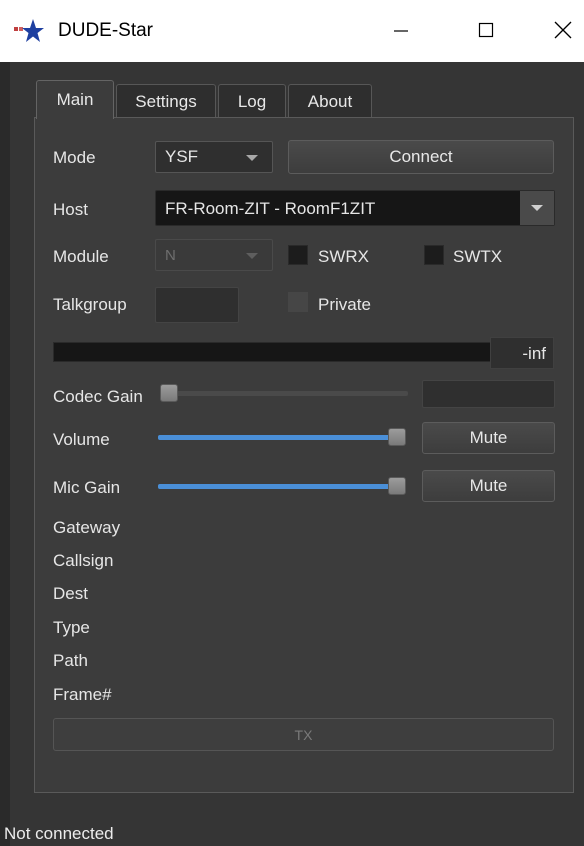  What do you see at coordinates (98, 396) in the screenshot?
I see `codec-gain-label: Codec Gain` at bounding box center [98, 396].